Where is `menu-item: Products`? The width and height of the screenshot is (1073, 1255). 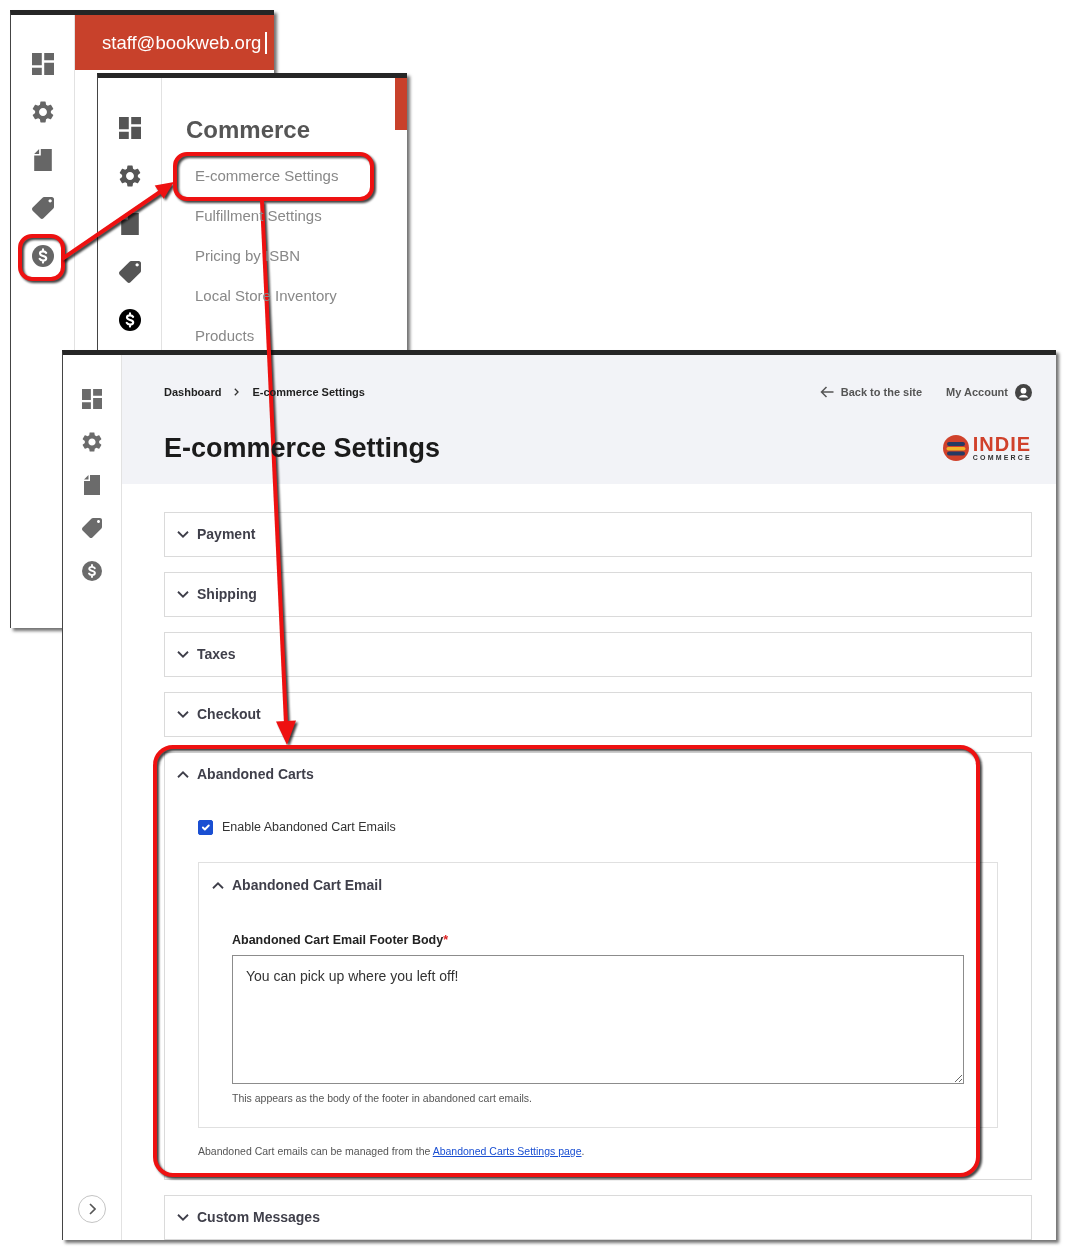
menu-item: Products is located at coordinates (225, 336).